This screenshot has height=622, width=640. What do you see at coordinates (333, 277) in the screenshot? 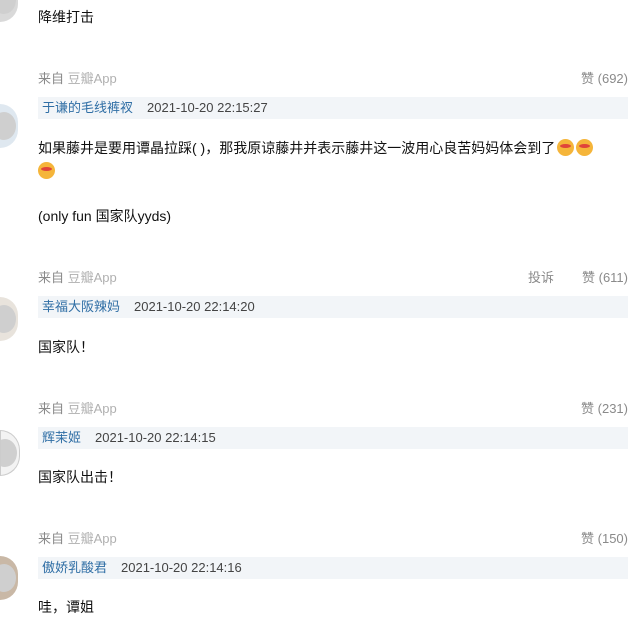
I see `comment-meta: 来自 豆瓣App 投诉 赞 (611)` at bounding box center [333, 277].